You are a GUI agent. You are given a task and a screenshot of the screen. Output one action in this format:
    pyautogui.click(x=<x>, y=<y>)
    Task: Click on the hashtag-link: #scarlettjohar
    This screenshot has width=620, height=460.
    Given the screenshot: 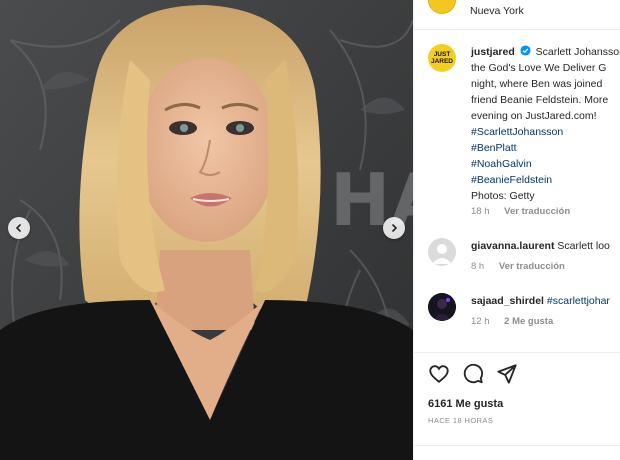 What is the action you would take?
    pyautogui.click(x=578, y=301)
    